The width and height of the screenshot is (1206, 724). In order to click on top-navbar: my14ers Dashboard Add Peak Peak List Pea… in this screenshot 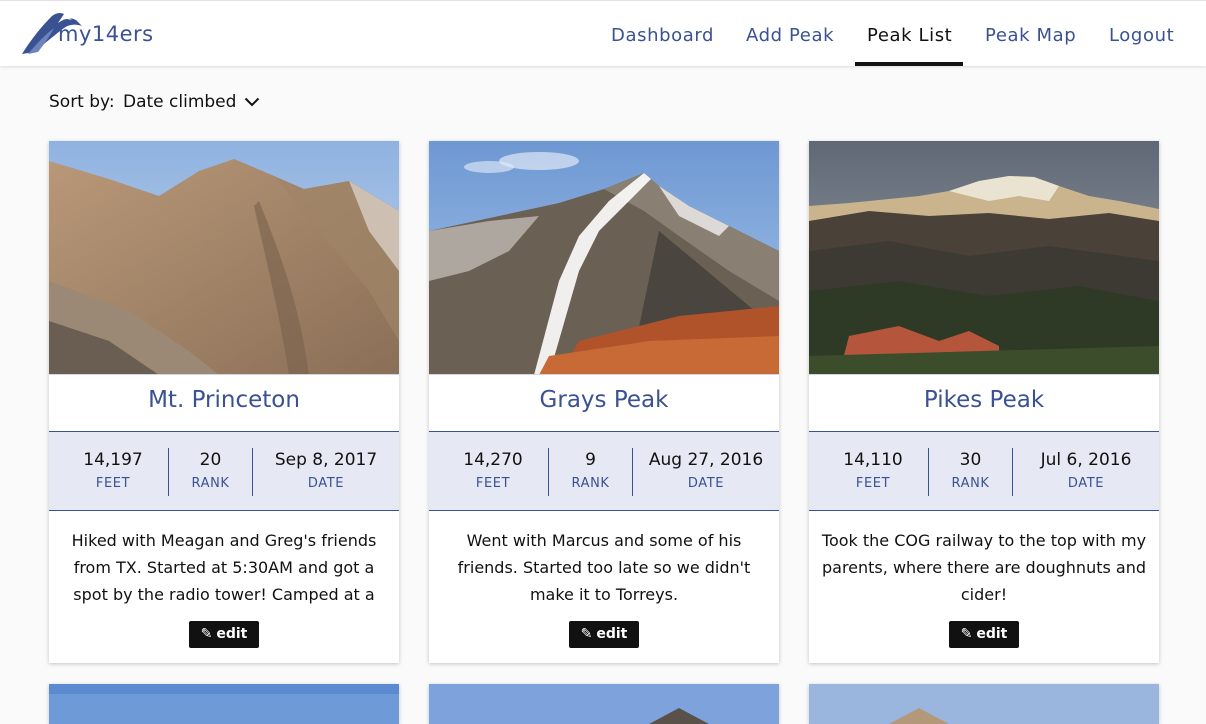, I will do `click(603, 33)`.